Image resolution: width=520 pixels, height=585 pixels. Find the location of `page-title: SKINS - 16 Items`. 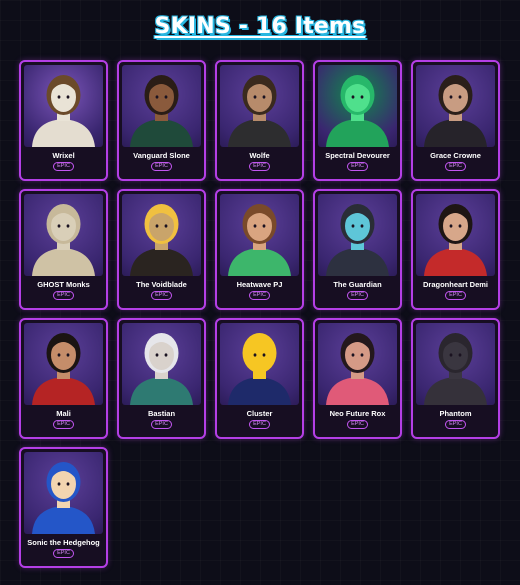

page-title: SKINS - 16 Items is located at coordinates (260, 26).